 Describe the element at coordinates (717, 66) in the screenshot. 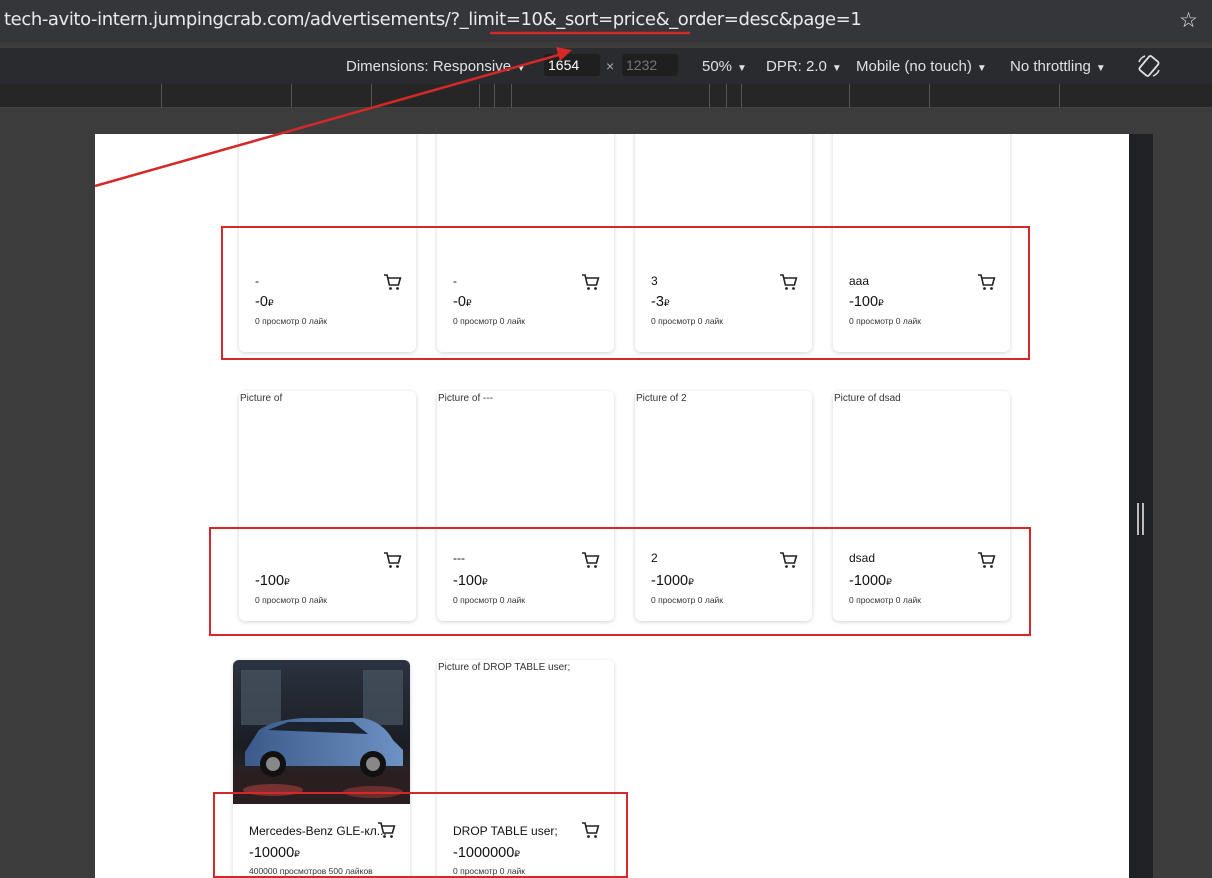

I see `zoom-label: 50%` at that location.